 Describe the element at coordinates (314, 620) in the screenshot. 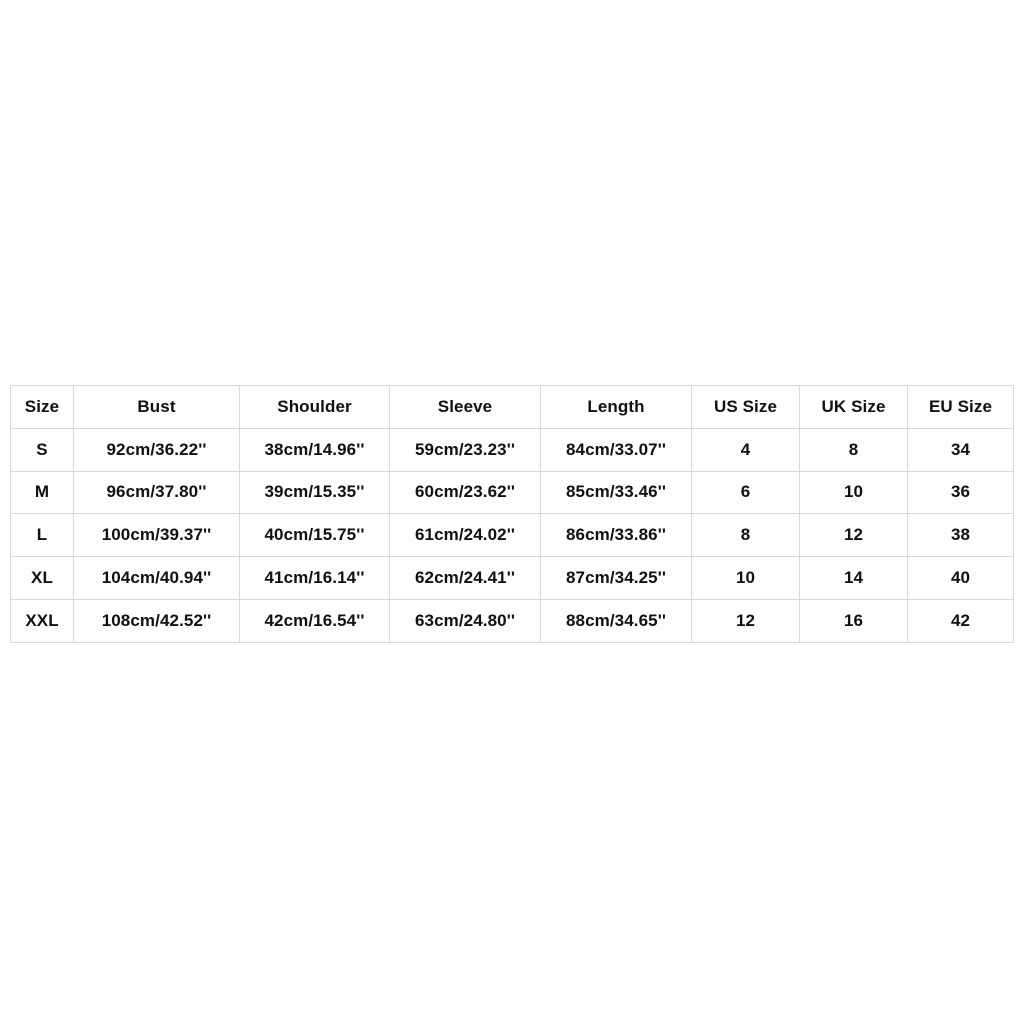

I see `cell-shoulder: 42cm/16.54''` at that location.